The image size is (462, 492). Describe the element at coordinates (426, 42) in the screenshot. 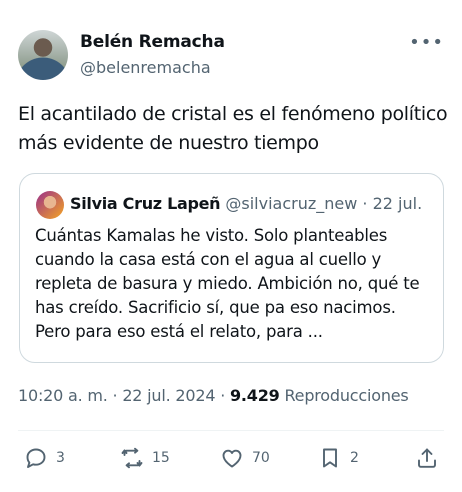

I see `more-options-icon: •••` at that location.